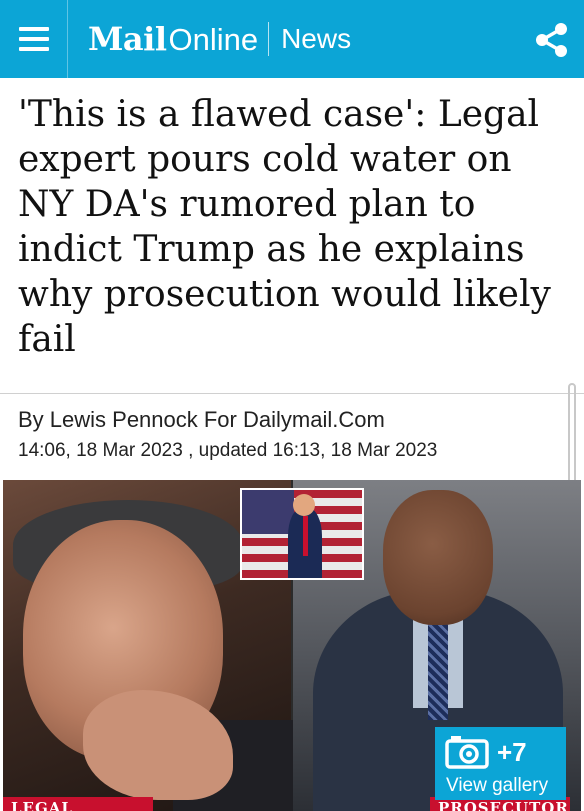 This screenshot has height=811, width=584. I want to click on section-link-news: News, so click(316, 39).